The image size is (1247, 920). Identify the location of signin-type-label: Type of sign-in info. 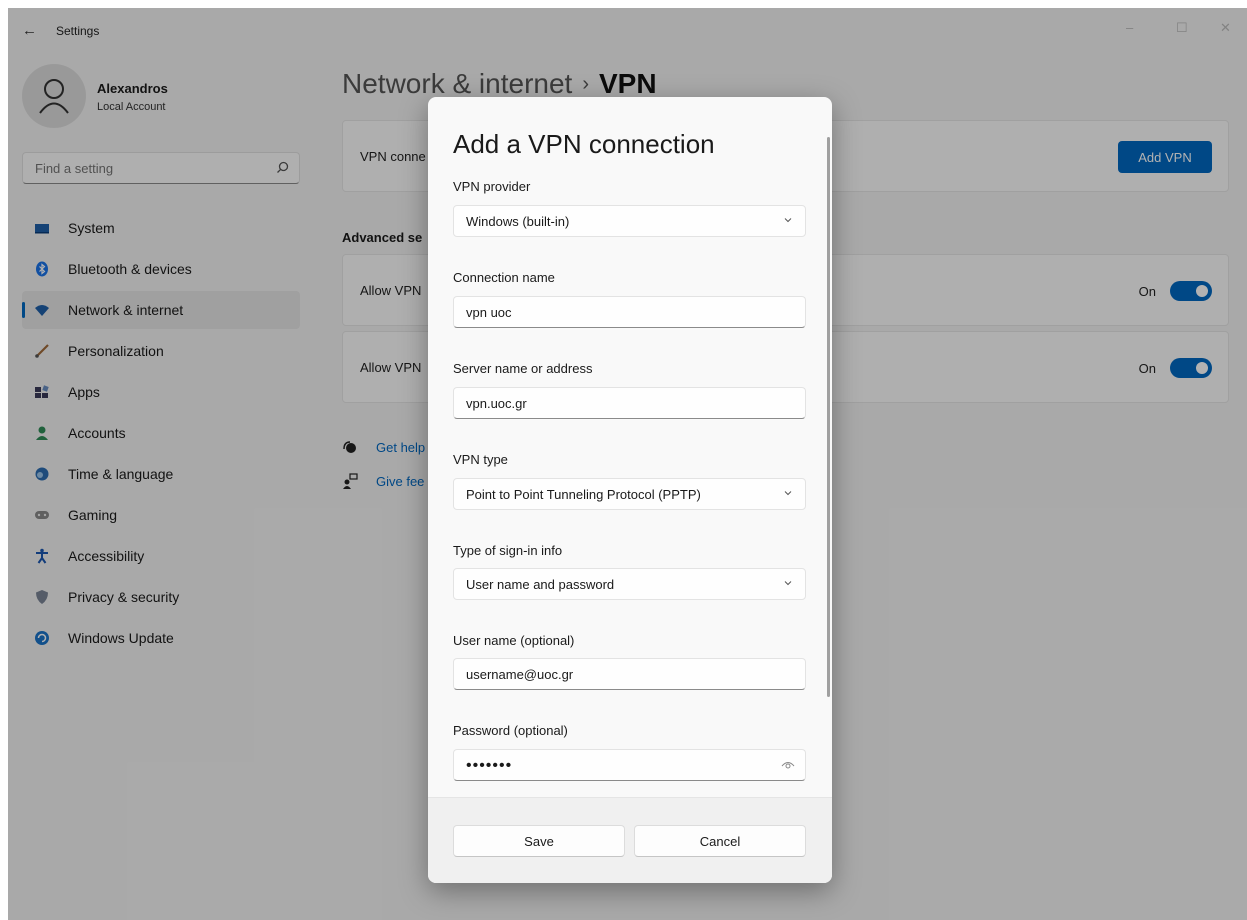
(508, 550).